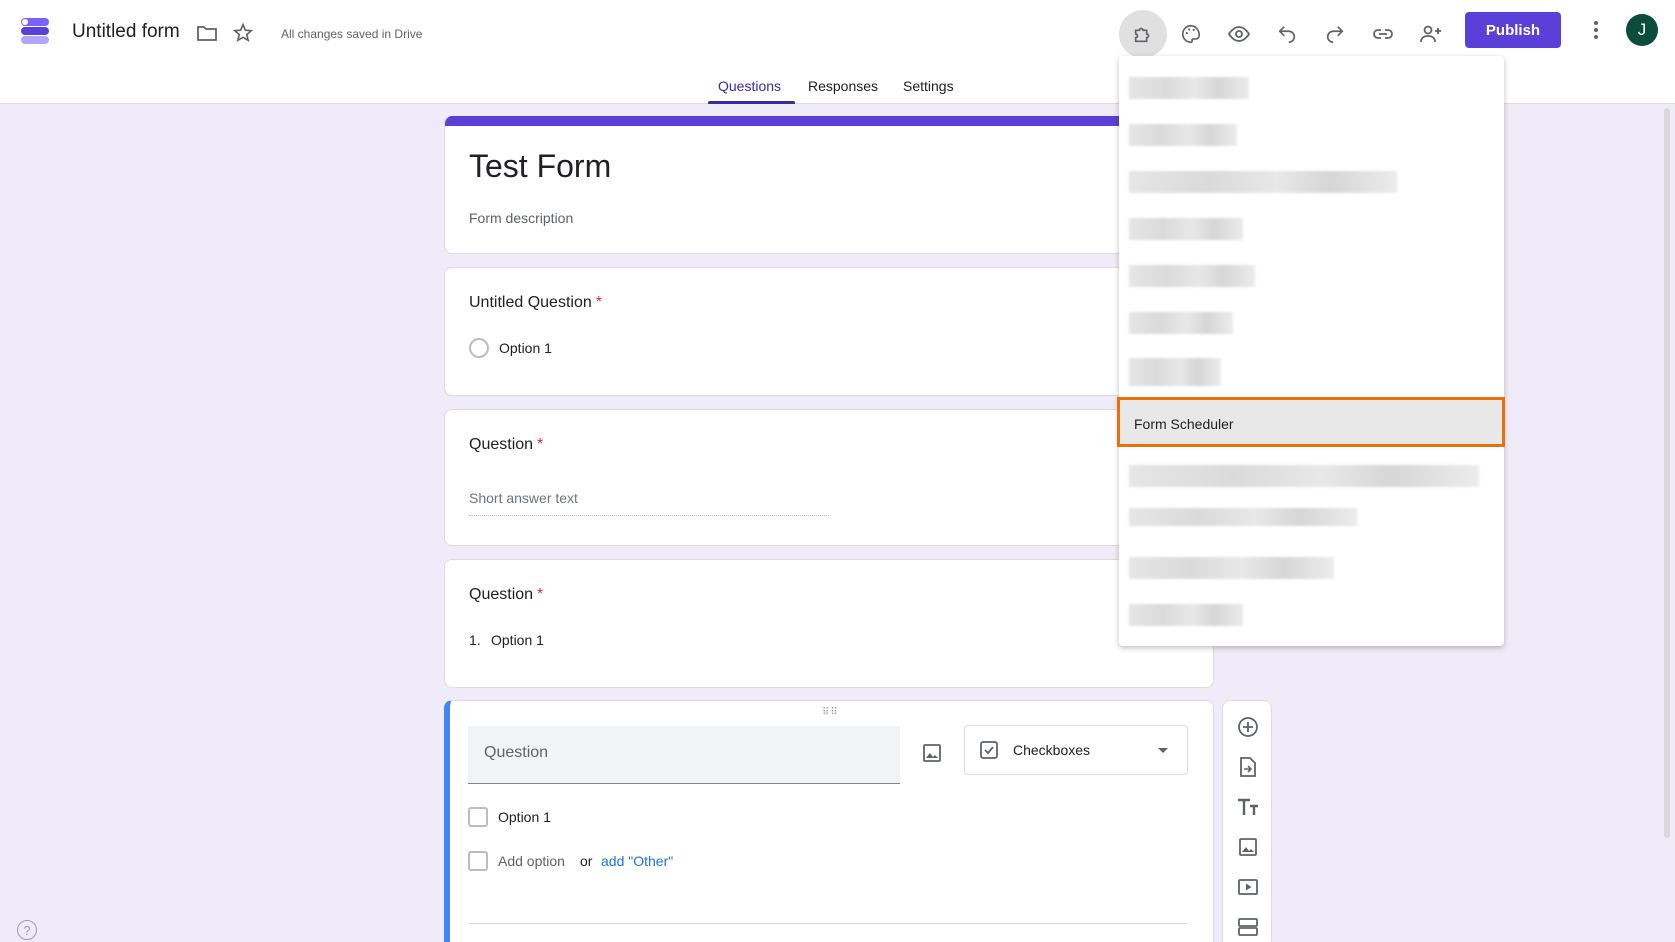 This screenshot has height=942, width=1675. Describe the element at coordinates (1311, 422) in the screenshot. I see `menu-item-form-scheduler: Form Scheduler` at that location.